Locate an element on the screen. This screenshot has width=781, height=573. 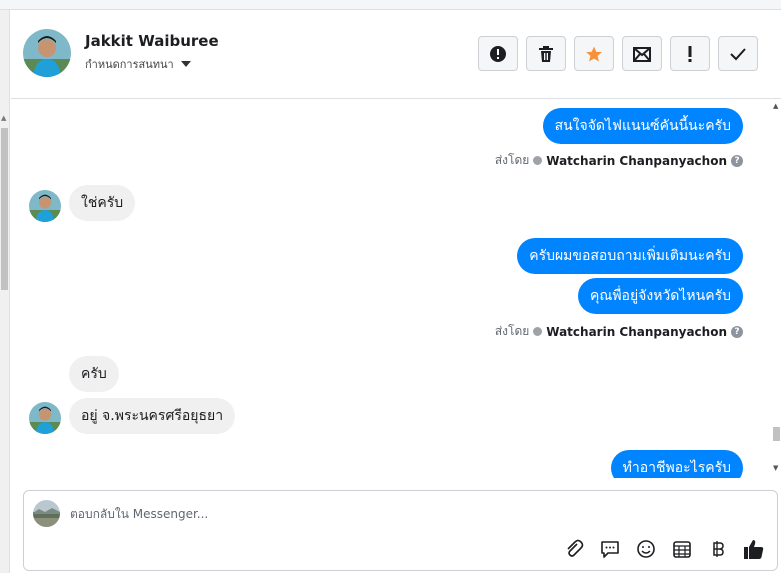
appointment-icon is located at coordinates (682, 549).